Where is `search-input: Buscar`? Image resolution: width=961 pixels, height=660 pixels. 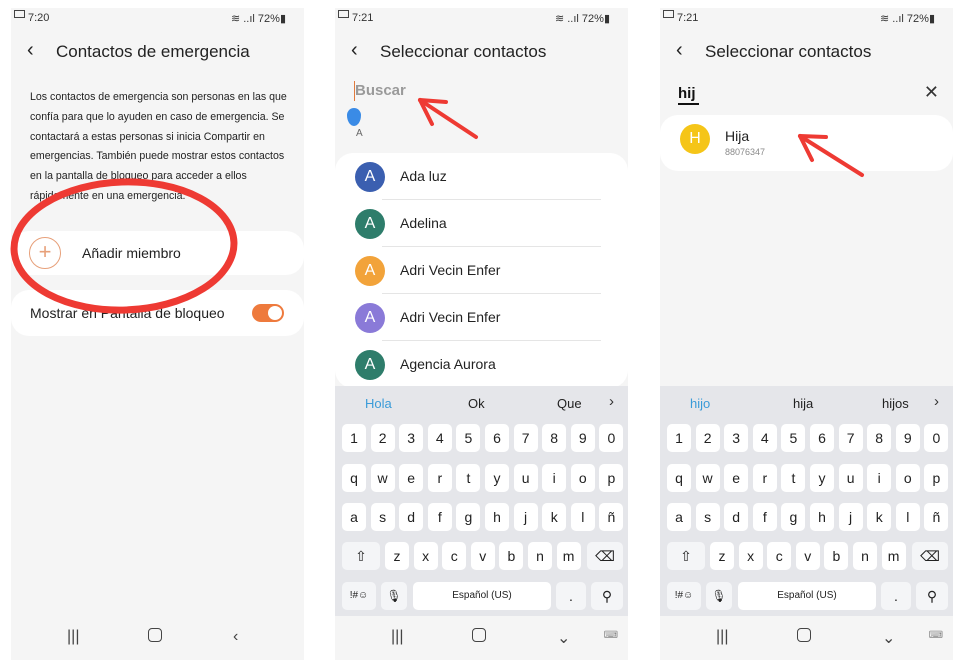
search-input: Buscar is located at coordinates (380, 90).